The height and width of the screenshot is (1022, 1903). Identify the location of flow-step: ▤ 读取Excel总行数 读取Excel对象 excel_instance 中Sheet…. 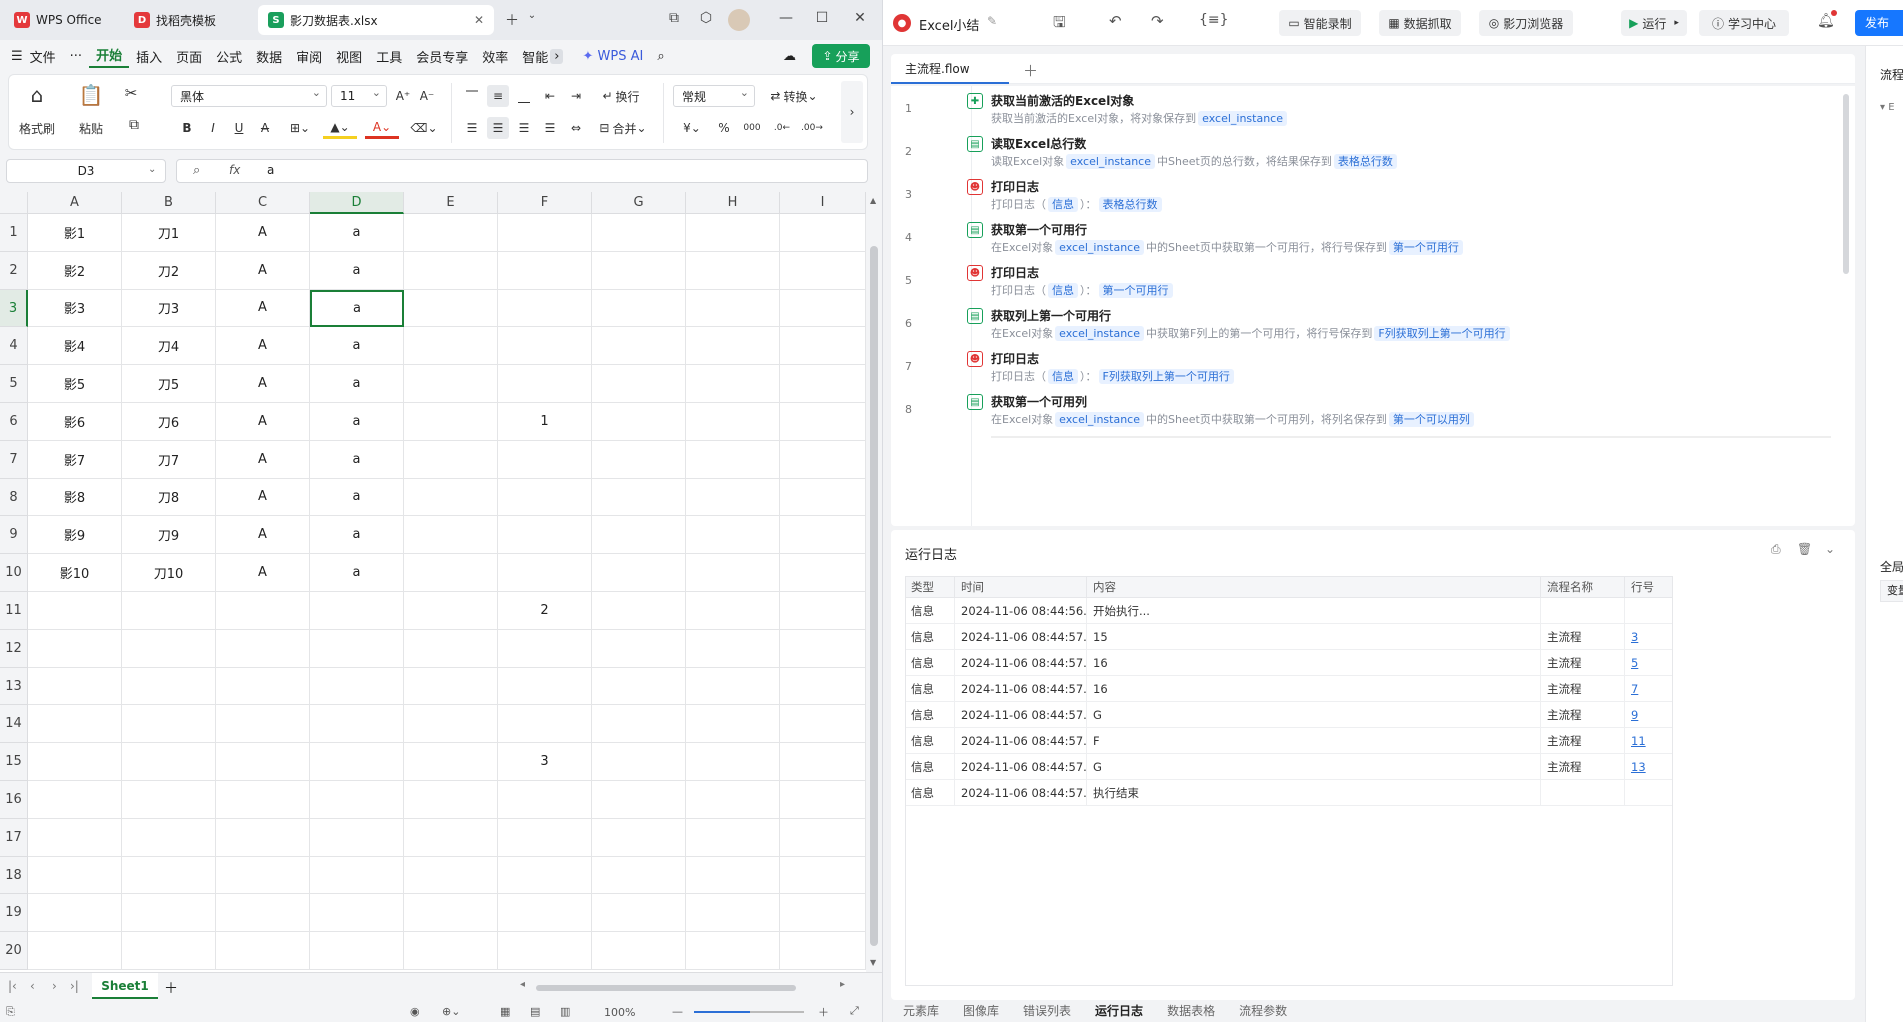
(1399, 153).